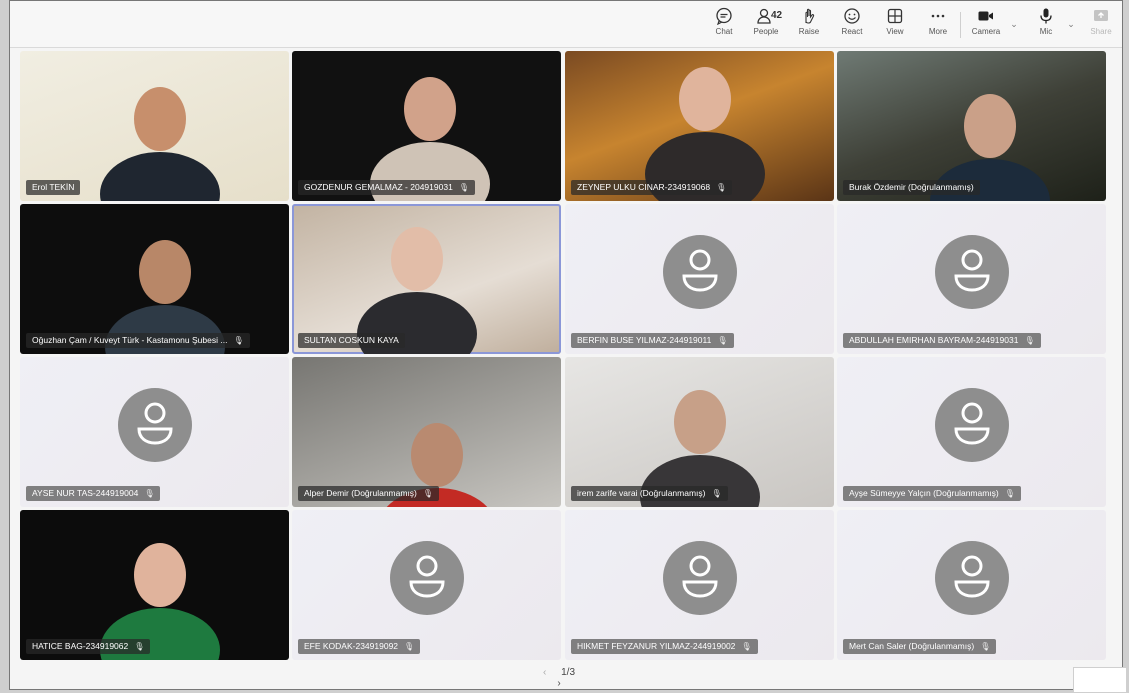  I want to click on participant-tile: AYSE NUR TAS-244919004 🎙, so click(154, 432).